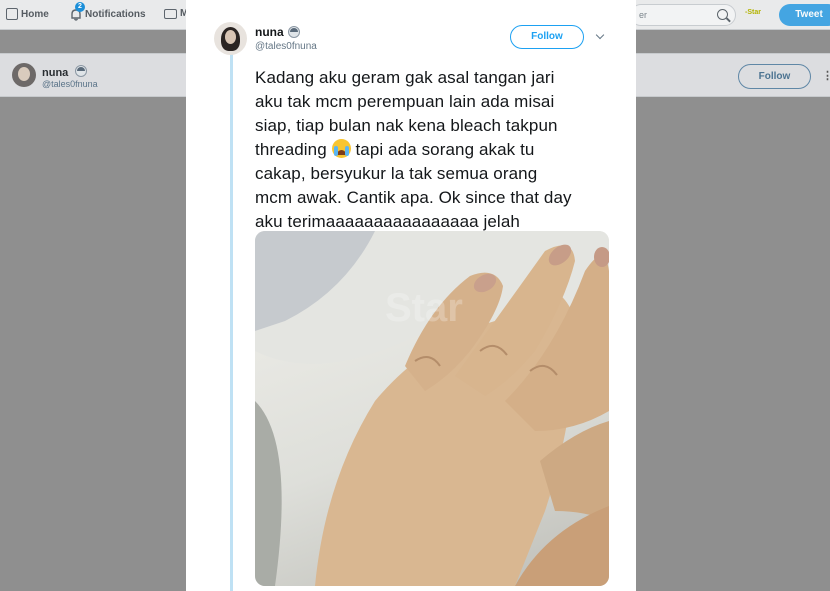  I want to click on search-icon, so click(722, 14).